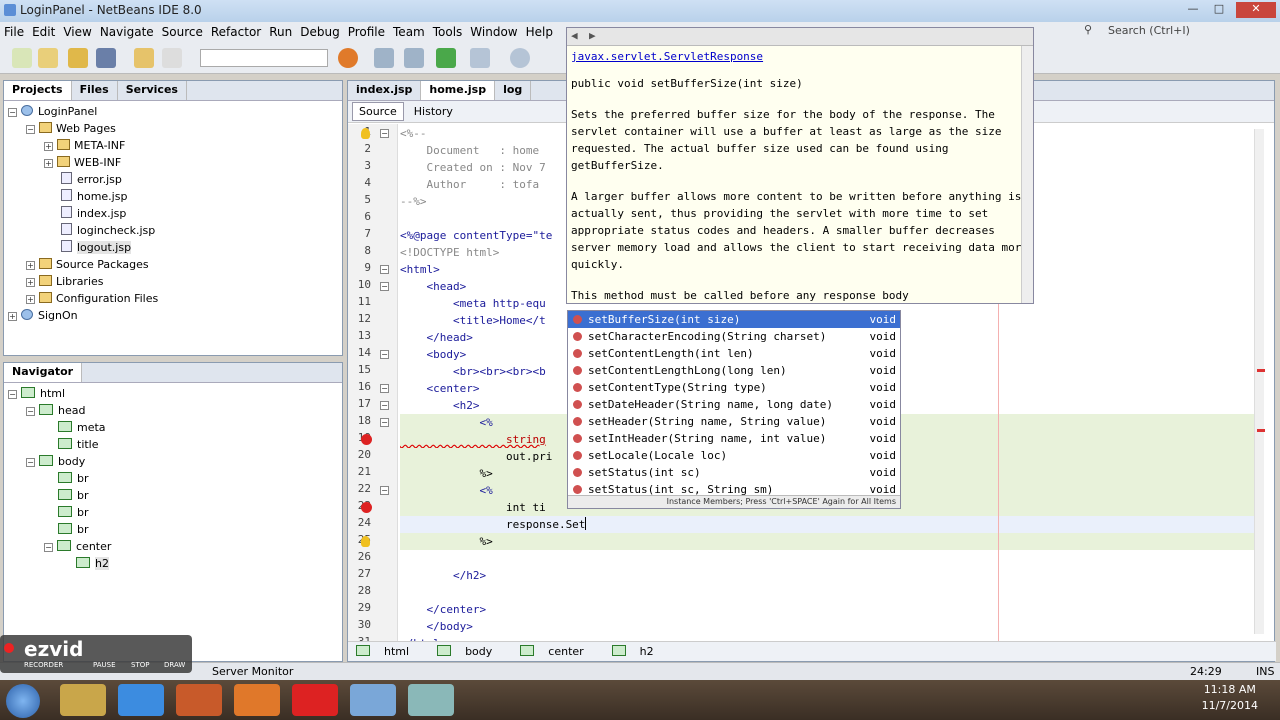  Describe the element at coordinates (348, 58) in the screenshot. I see `browser-icon` at that location.